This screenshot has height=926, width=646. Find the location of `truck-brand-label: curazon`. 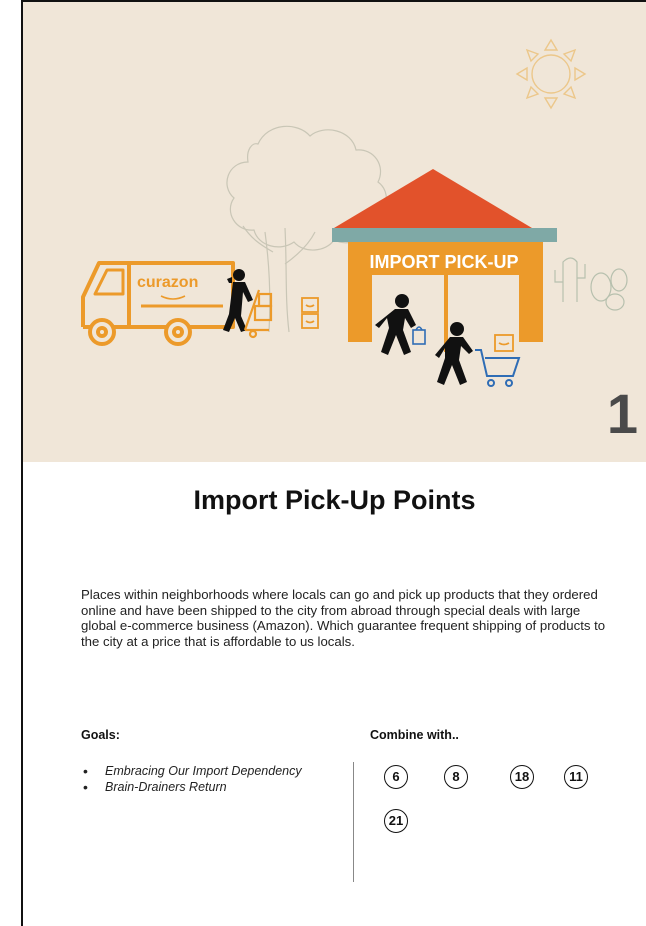

truck-brand-label: curazon is located at coordinates (167, 282).